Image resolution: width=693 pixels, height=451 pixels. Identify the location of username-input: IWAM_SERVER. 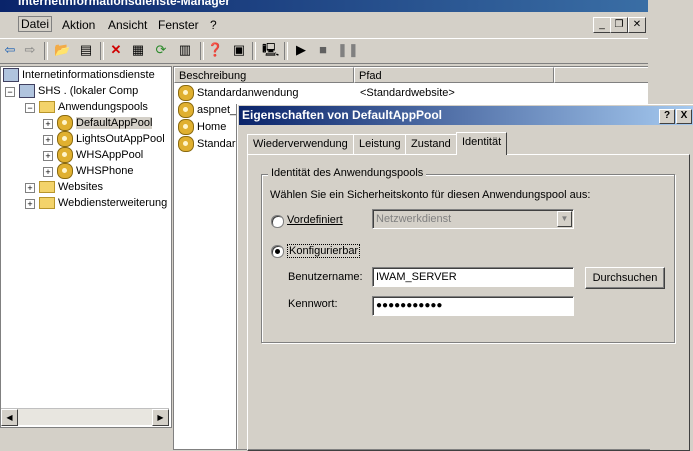
(473, 277).